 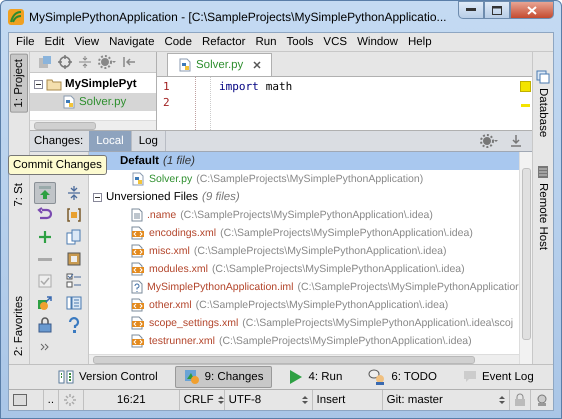 What do you see at coordinates (170, 305) in the screenshot?
I see `file-name: other.xml` at bounding box center [170, 305].